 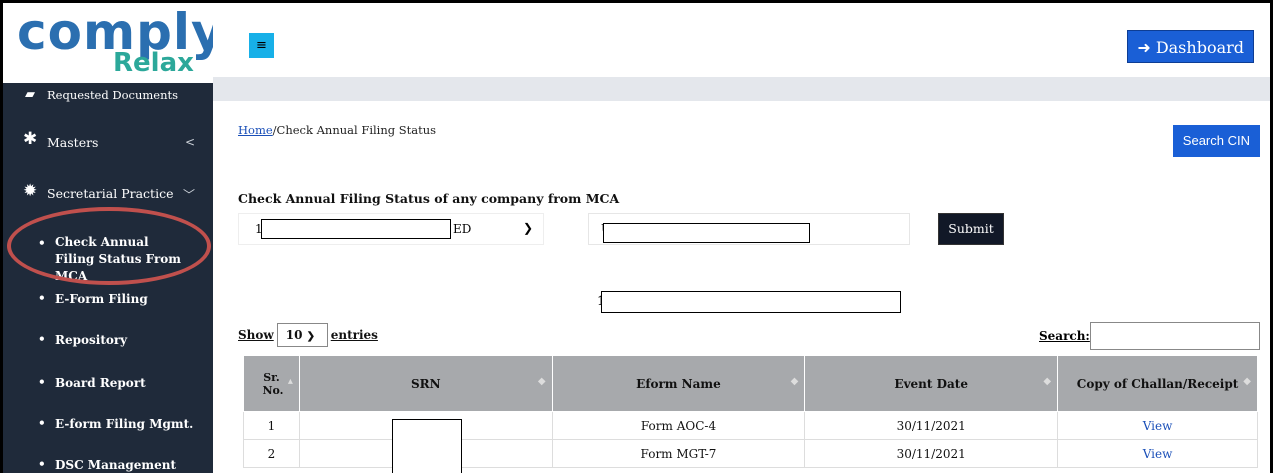 What do you see at coordinates (91, 340) in the screenshot?
I see `sidebar-subitem-label: Repository` at bounding box center [91, 340].